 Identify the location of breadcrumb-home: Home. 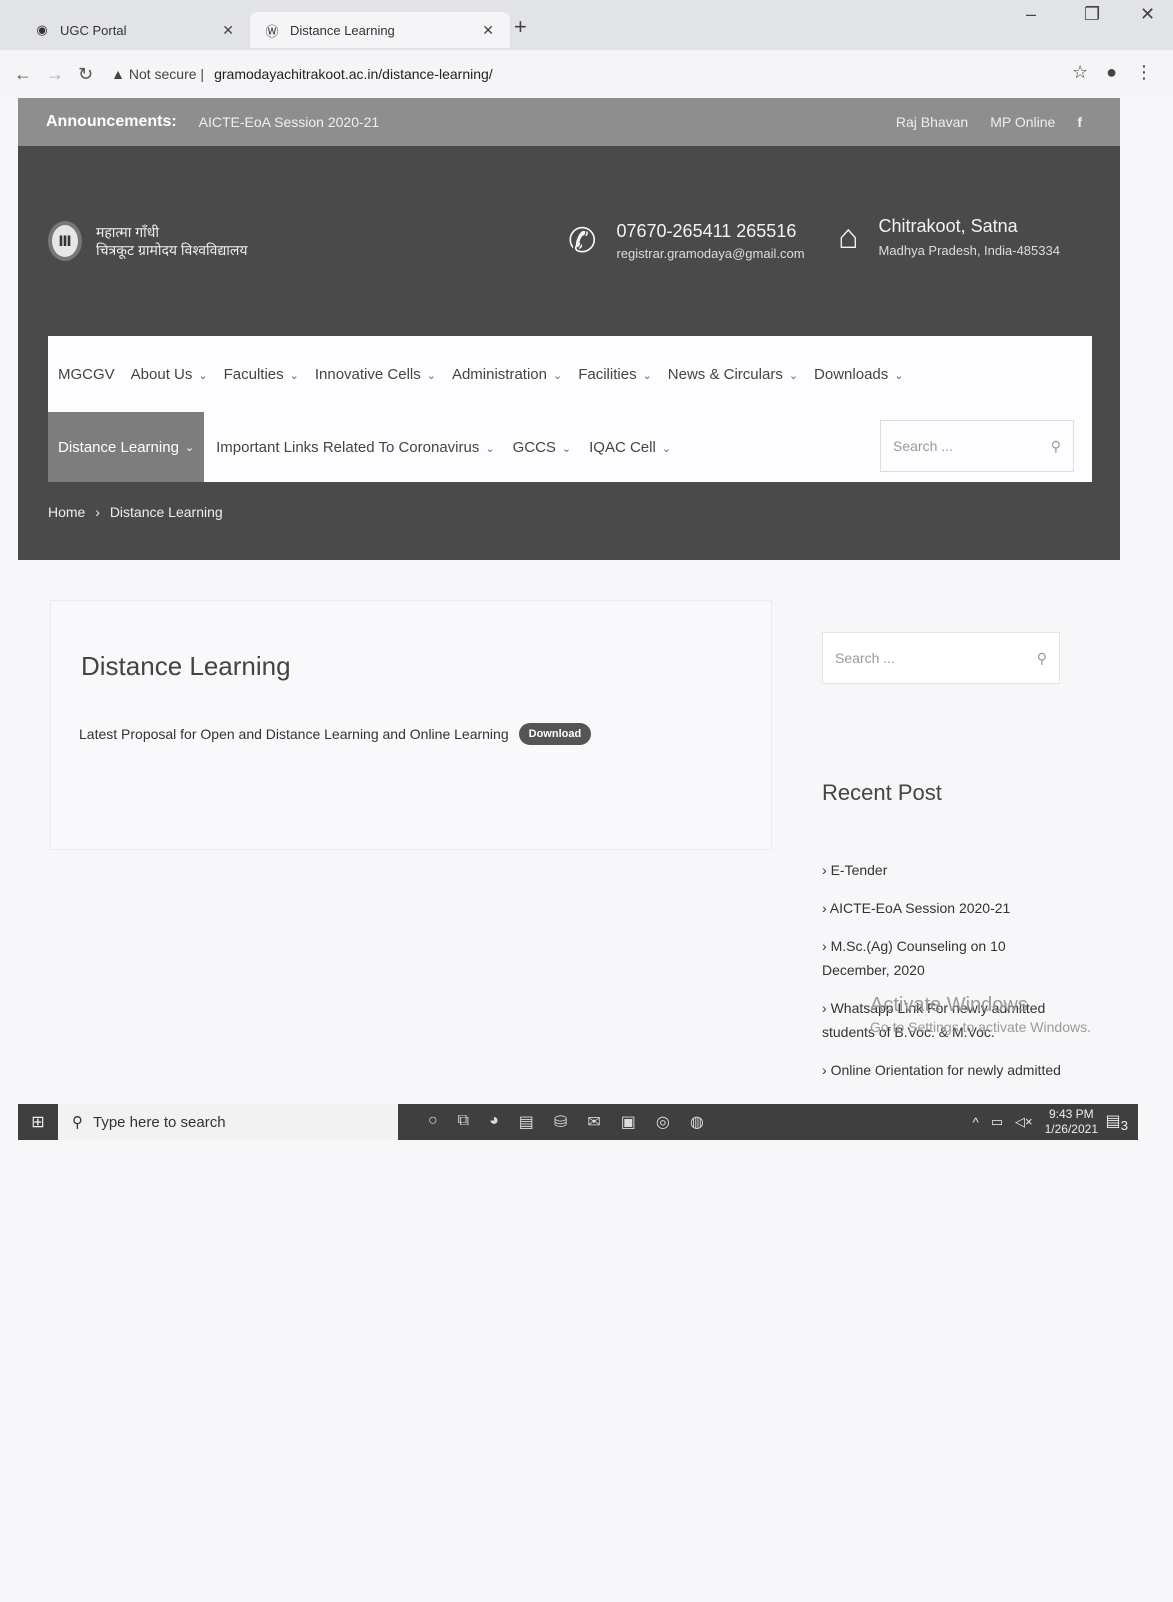
(66, 512).